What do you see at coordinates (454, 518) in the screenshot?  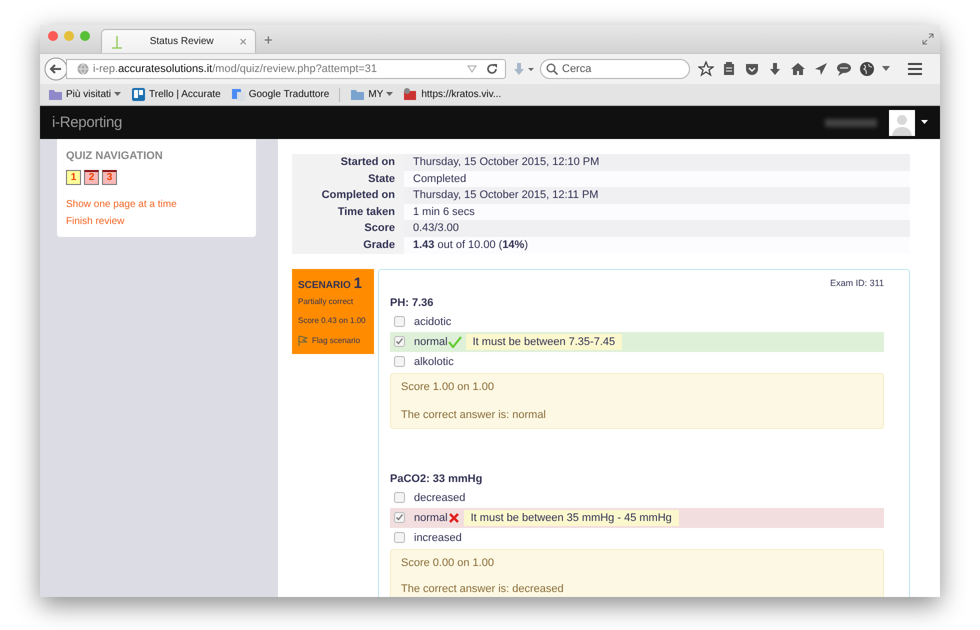 I see `cross-mark-icon` at bounding box center [454, 518].